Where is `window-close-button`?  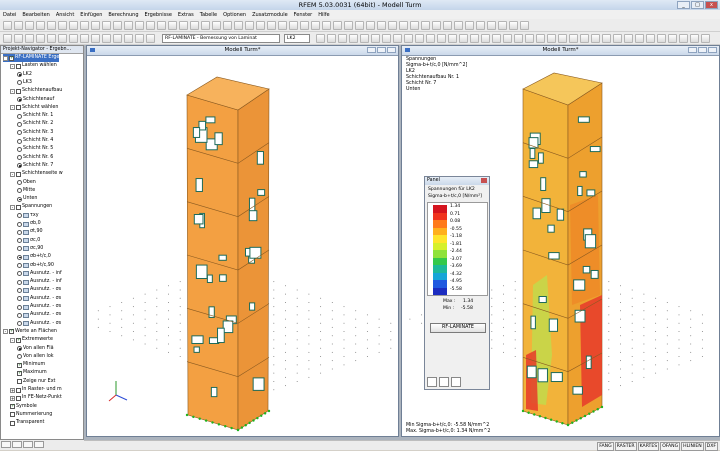
window-close-button is located at coordinates (391, 50).